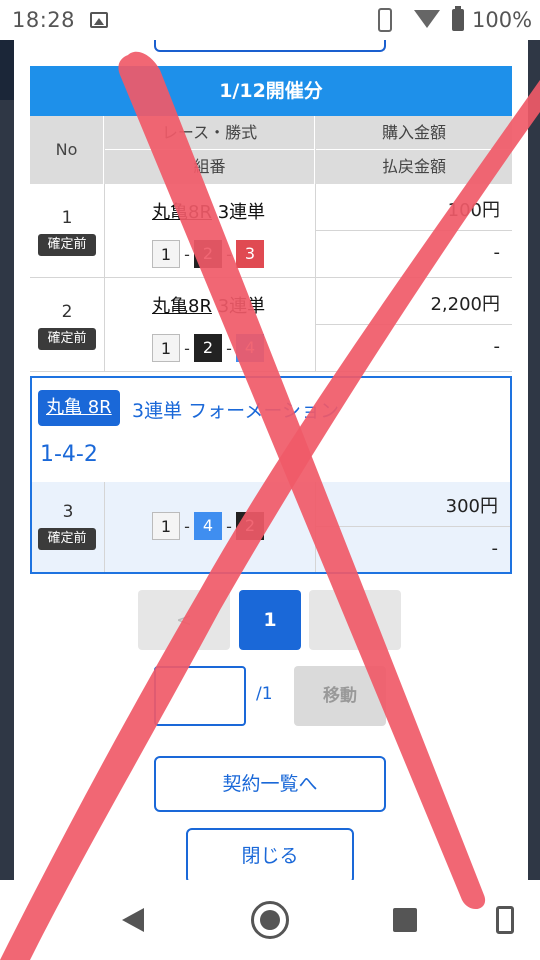 The height and width of the screenshot is (960, 540). I want to click on purchase-amount: 300円, so click(471, 506).